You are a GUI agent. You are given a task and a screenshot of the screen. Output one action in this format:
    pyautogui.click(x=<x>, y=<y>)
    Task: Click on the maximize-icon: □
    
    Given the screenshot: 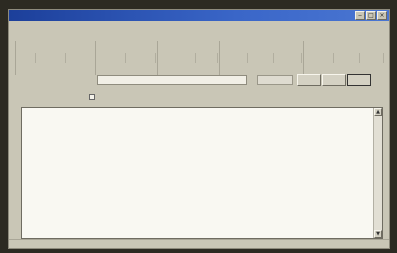 What is the action you would take?
    pyautogui.click(x=371, y=15)
    